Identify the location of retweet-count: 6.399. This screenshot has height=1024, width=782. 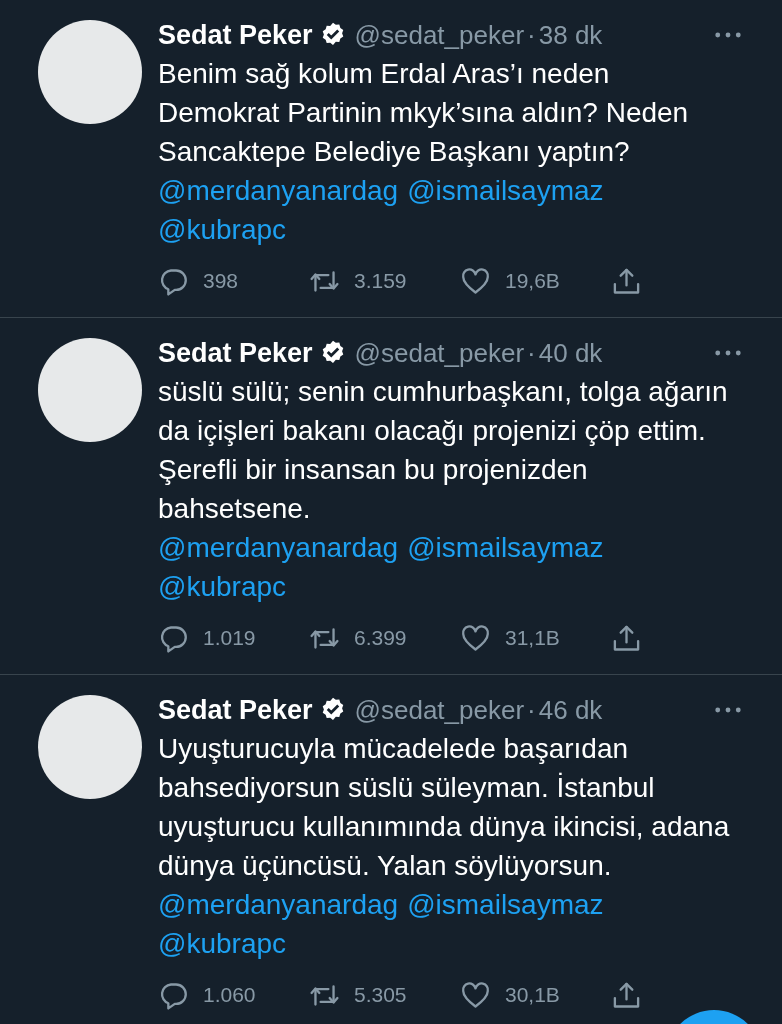
(380, 638).